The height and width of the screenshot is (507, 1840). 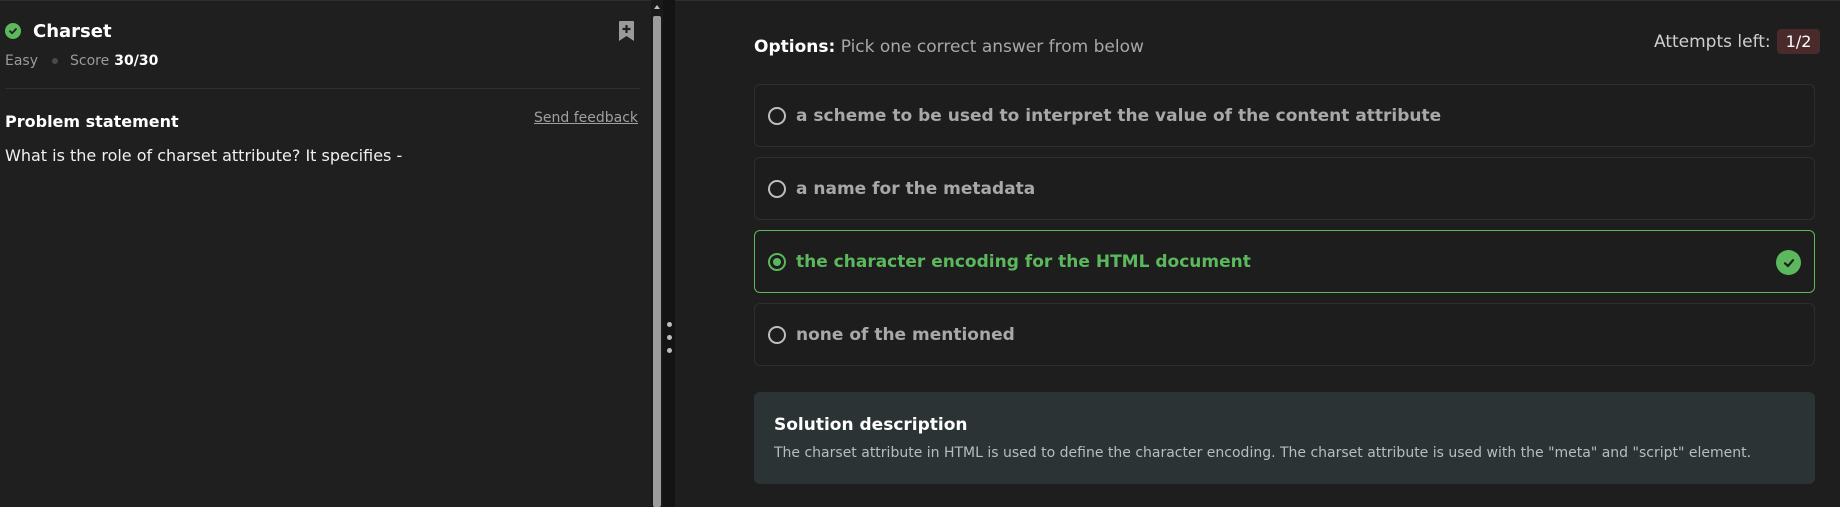 What do you see at coordinates (657, 261) in the screenshot?
I see `scrollbar-thumb` at bounding box center [657, 261].